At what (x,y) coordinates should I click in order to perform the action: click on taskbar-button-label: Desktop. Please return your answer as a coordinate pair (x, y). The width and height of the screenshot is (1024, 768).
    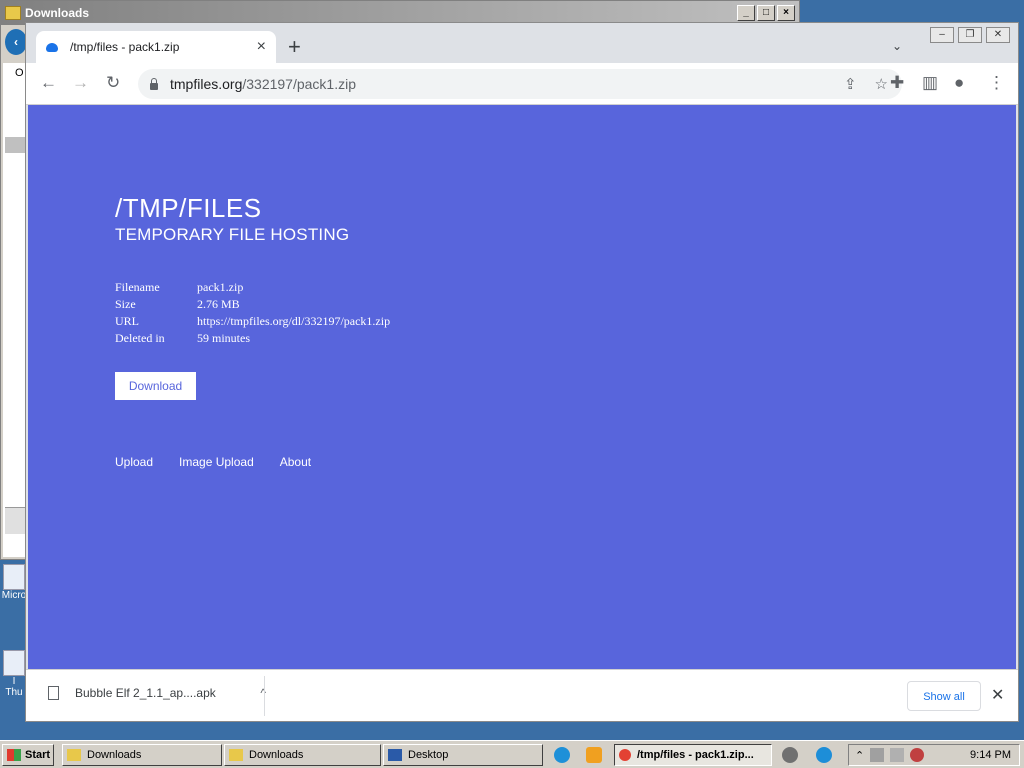
    Looking at the image, I should click on (428, 755).